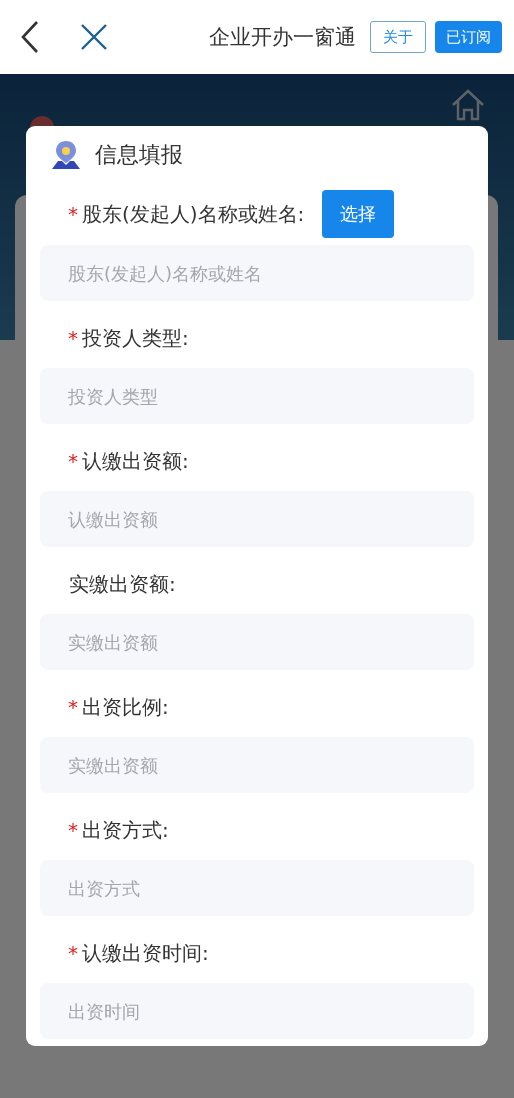 The image size is (514, 1098). What do you see at coordinates (145, 953) in the screenshot?
I see `field-label: 认缴出资时间:` at bounding box center [145, 953].